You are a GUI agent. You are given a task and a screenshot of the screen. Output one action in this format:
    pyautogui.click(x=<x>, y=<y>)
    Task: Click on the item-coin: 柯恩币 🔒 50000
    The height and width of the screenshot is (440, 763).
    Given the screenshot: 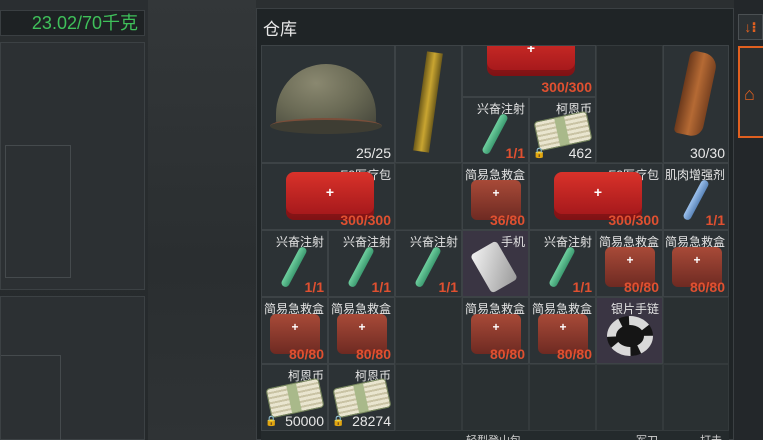 What is the action you would take?
    pyautogui.click(x=294, y=397)
    